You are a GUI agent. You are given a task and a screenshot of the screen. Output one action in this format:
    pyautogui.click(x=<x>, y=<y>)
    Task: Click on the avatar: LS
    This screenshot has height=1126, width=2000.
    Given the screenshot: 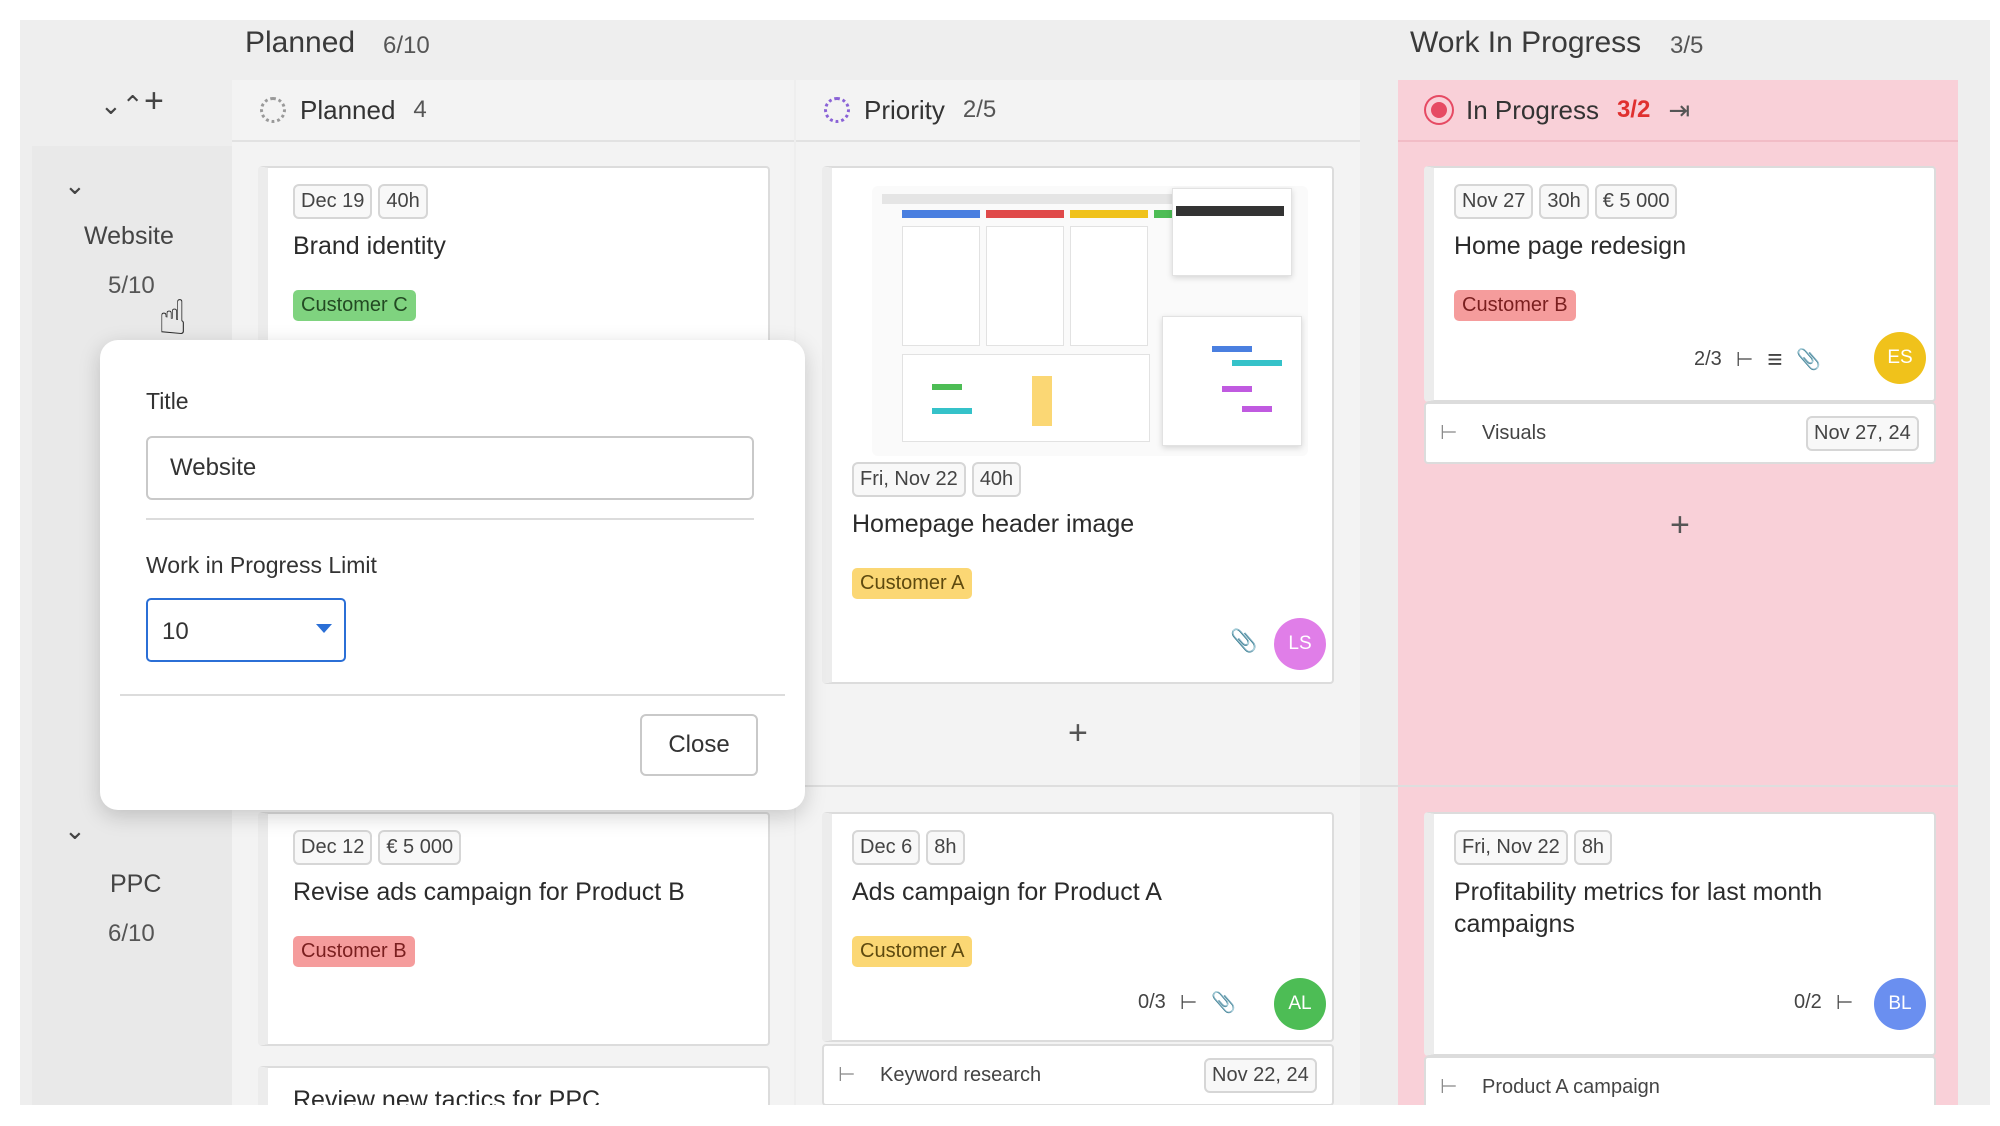 What is the action you would take?
    pyautogui.click(x=1300, y=644)
    